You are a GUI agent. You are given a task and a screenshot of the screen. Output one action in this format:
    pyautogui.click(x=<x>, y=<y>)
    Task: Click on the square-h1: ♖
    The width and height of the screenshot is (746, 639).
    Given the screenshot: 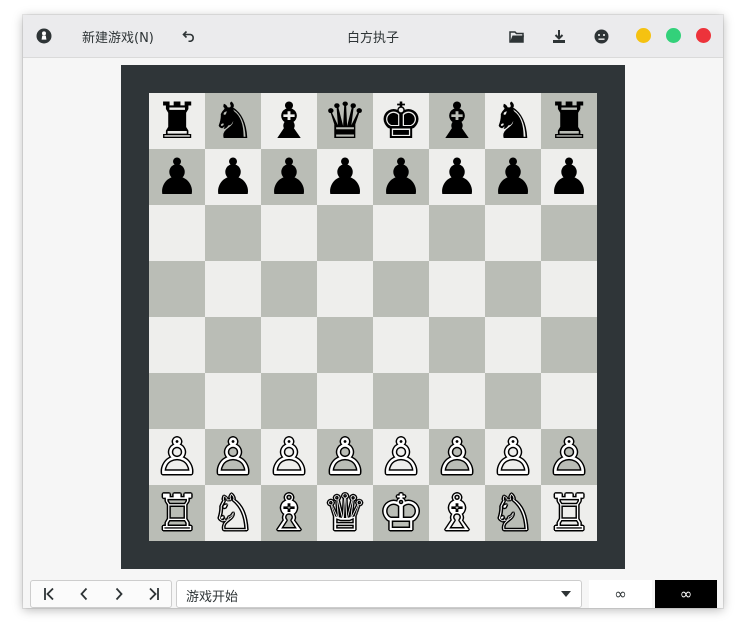 What is the action you would take?
    pyautogui.click(x=569, y=513)
    